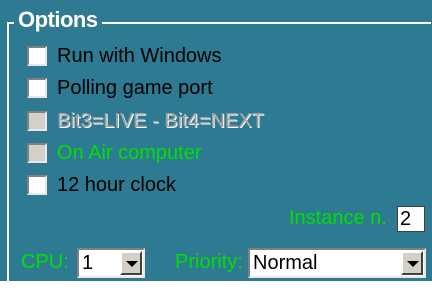 The image size is (432, 291). Describe the element at coordinates (58, 20) in the screenshot. I see `options-group-title: Options` at that location.